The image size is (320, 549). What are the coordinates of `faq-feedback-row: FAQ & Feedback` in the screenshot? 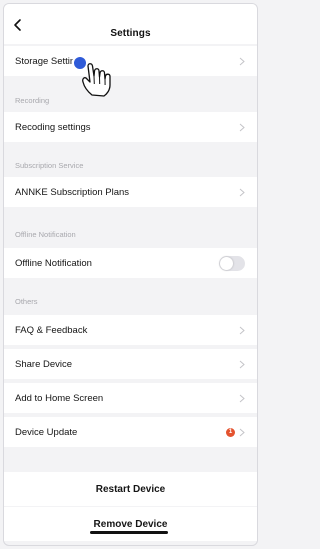 It's located at (130, 330).